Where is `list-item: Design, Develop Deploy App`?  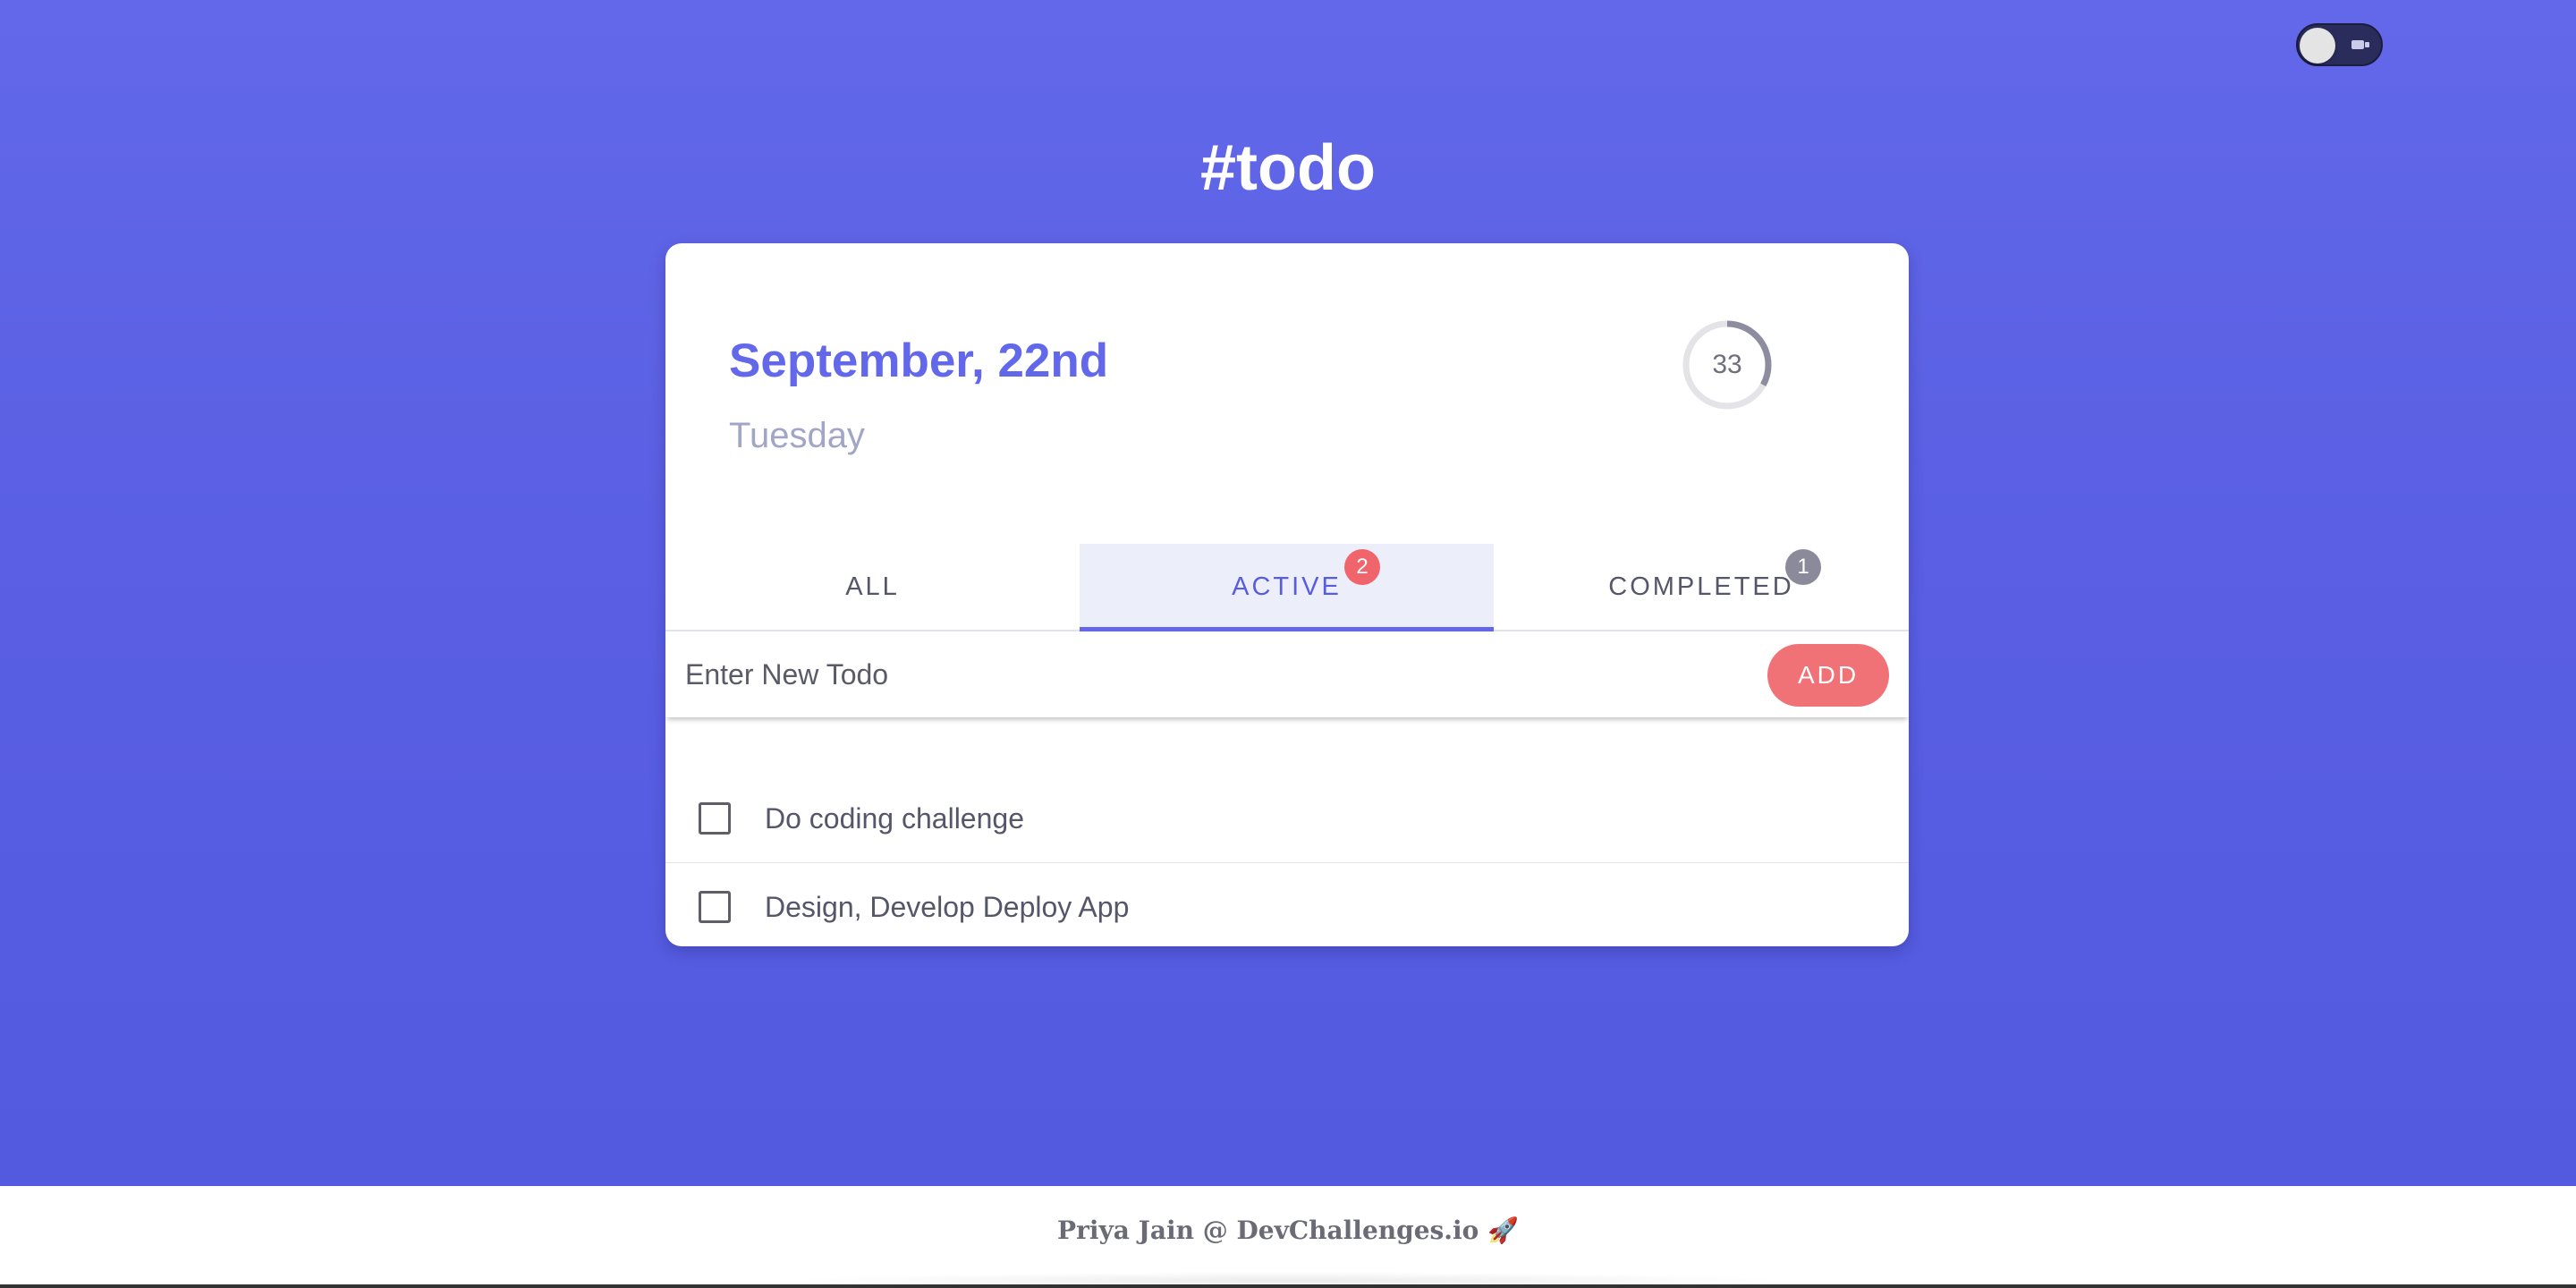
list-item: Design, Develop Deploy App is located at coordinates (1287, 904).